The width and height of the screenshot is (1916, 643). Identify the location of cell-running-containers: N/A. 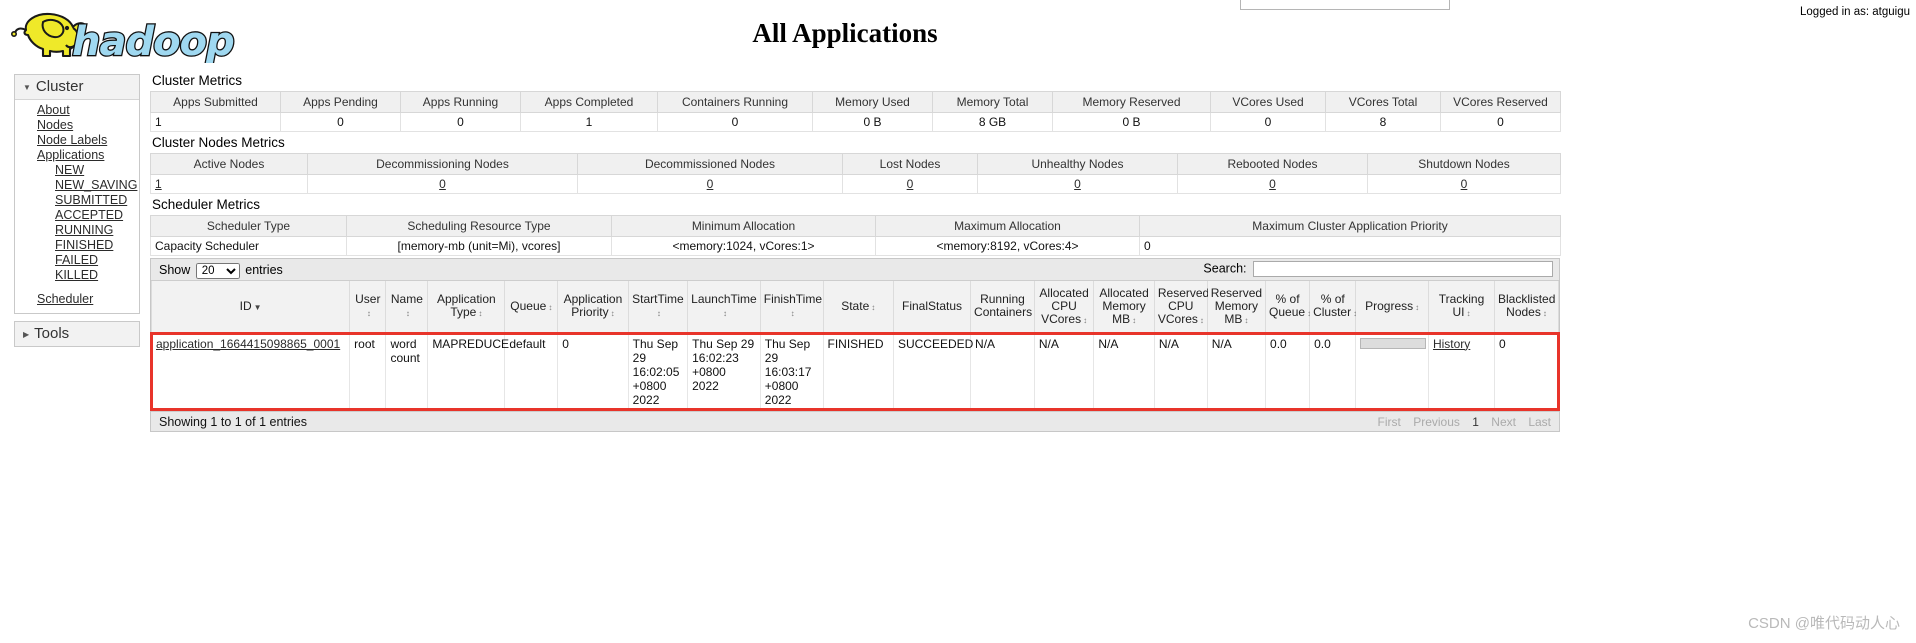
(1002, 371).